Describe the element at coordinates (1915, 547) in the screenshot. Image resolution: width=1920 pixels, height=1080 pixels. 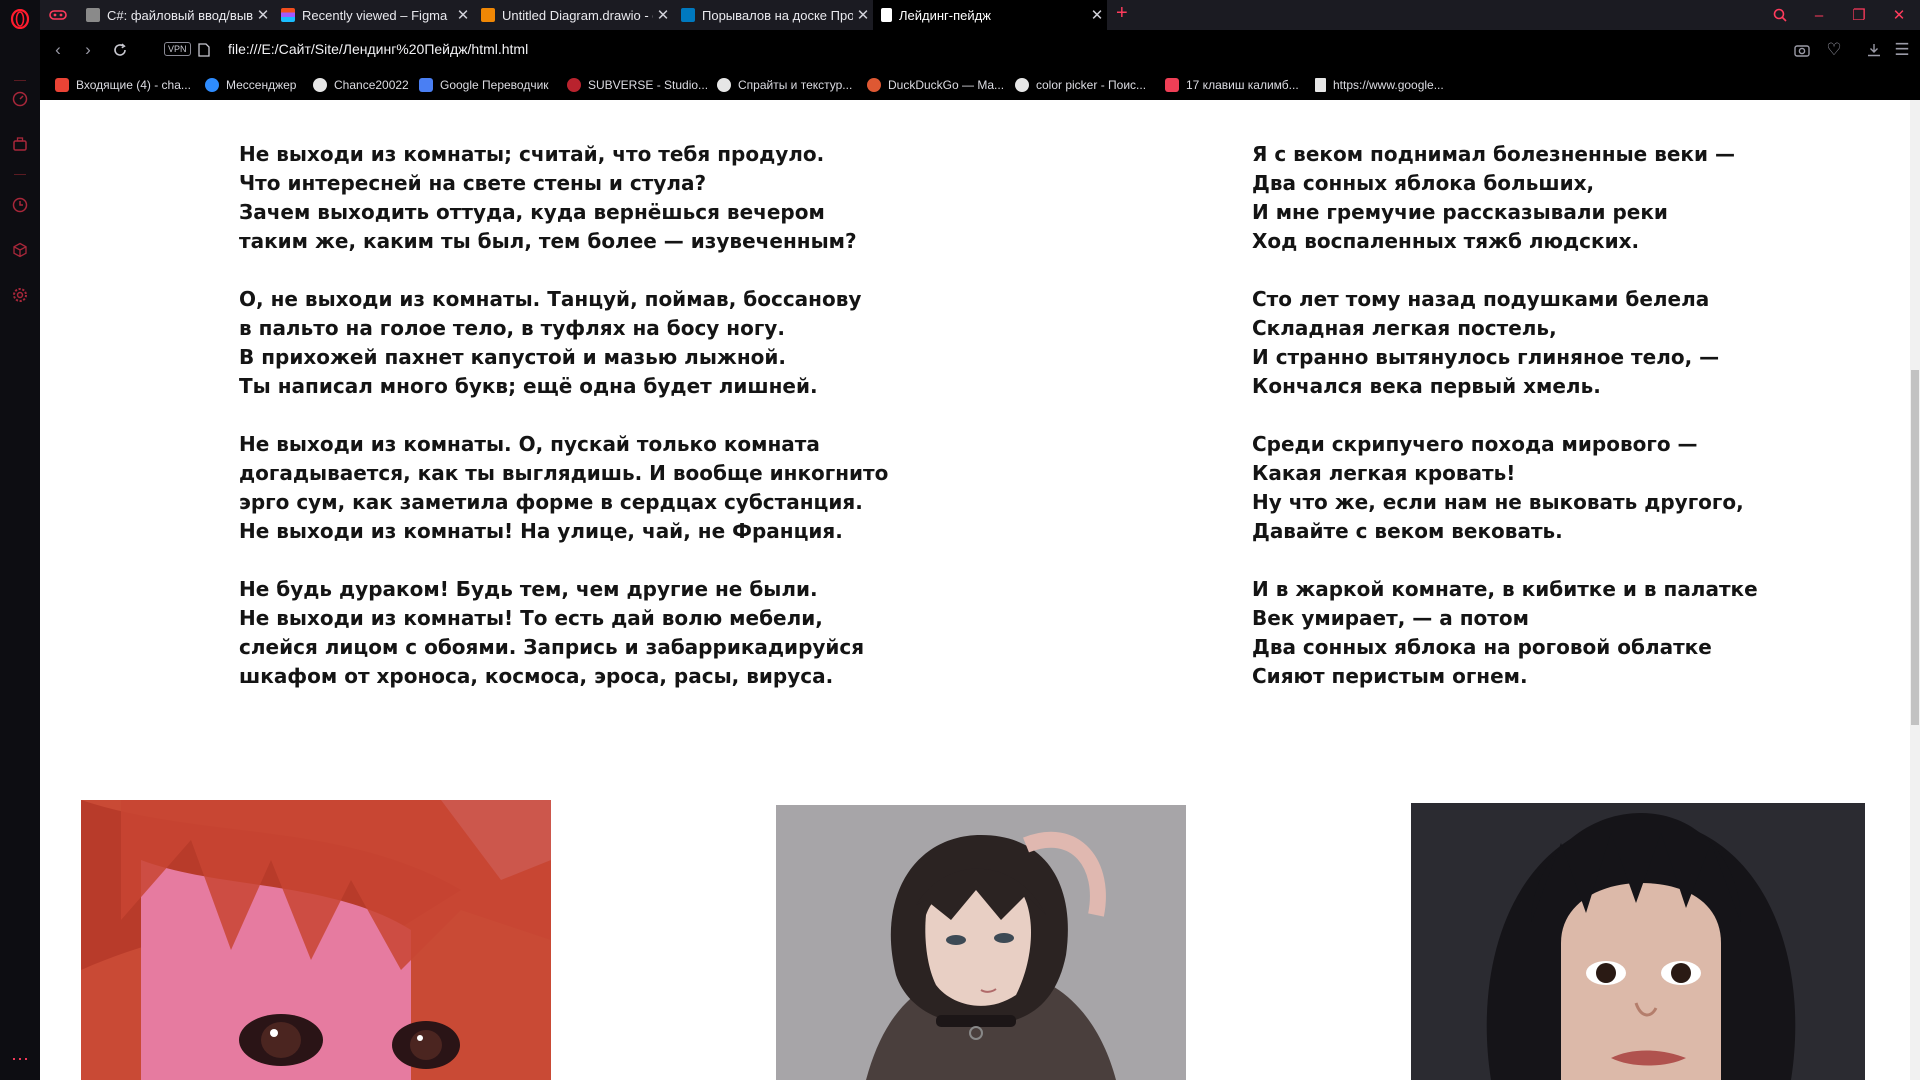
I see `scrollbar-thumb` at that location.